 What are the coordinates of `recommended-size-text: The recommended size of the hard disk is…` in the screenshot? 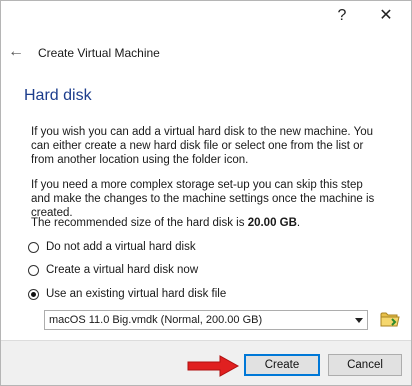 It's located at (207, 223).